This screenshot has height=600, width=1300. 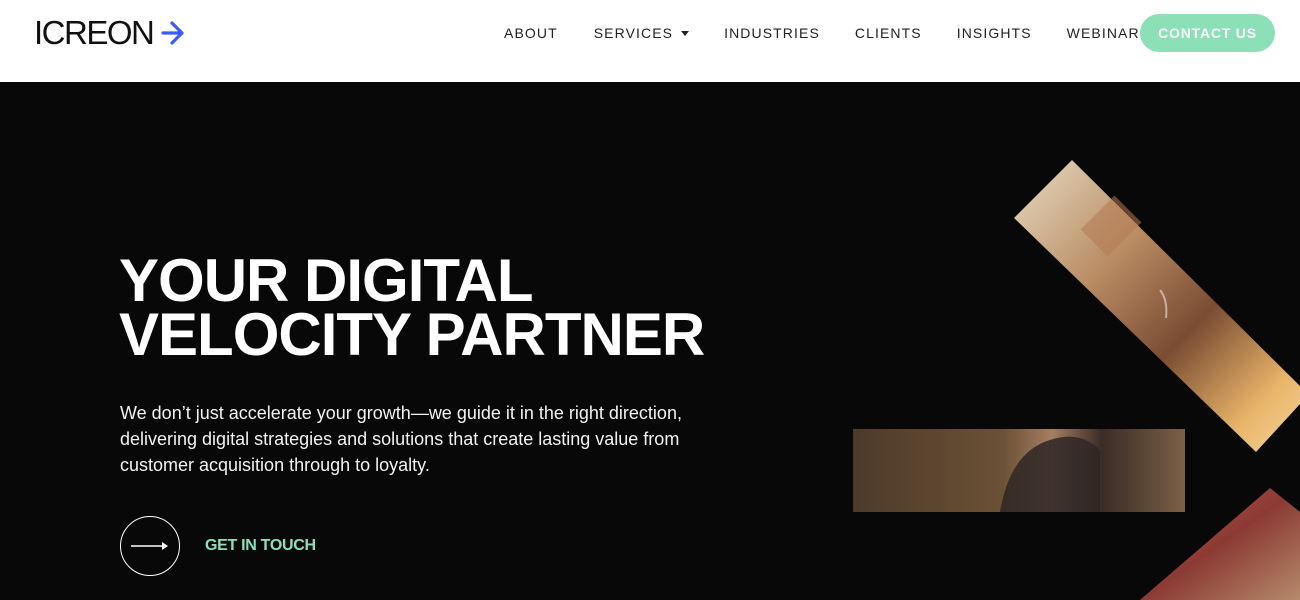 I want to click on hero-title: YOUR DIGITAL VELOCITY PARTNER, so click(x=439, y=307).